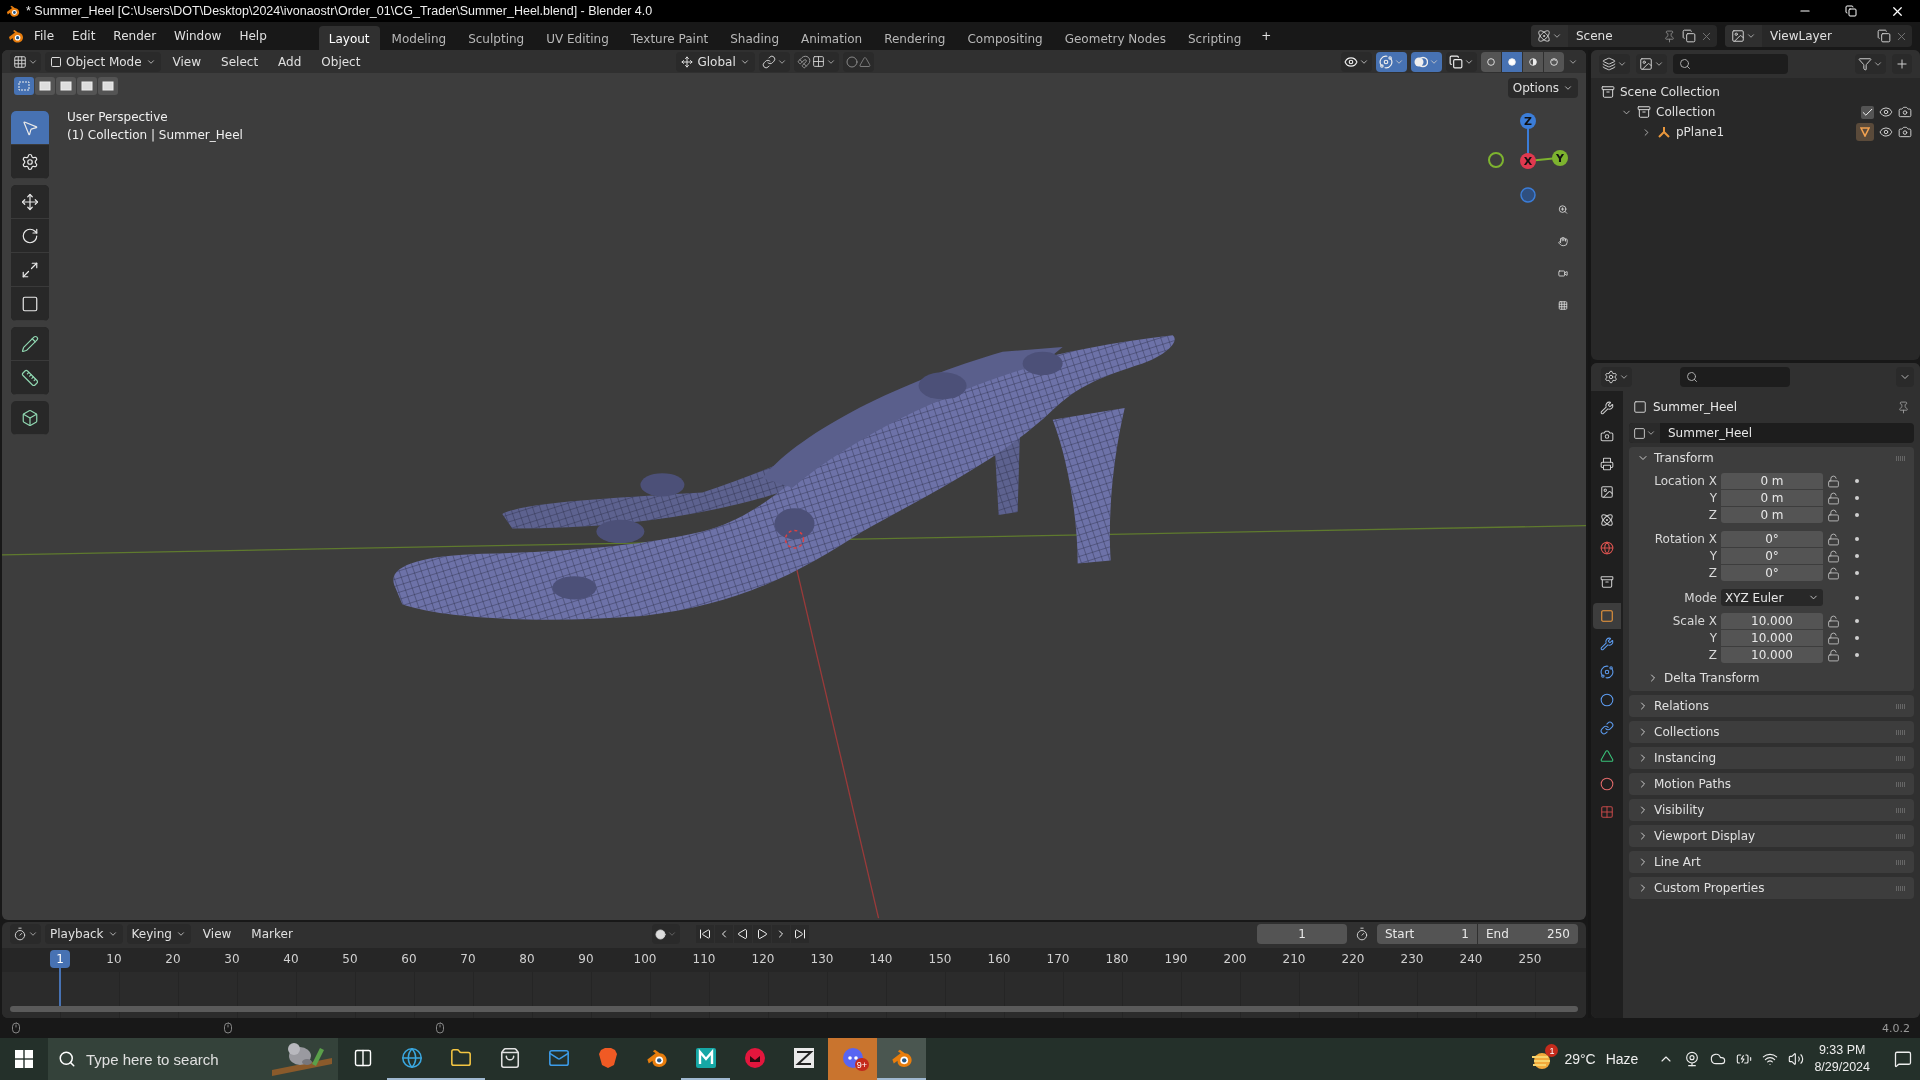 Image resolution: width=1920 pixels, height=1080 pixels. Describe the element at coordinates (290, 61) in the screenshot. I see `menu-item: Add` at that location.